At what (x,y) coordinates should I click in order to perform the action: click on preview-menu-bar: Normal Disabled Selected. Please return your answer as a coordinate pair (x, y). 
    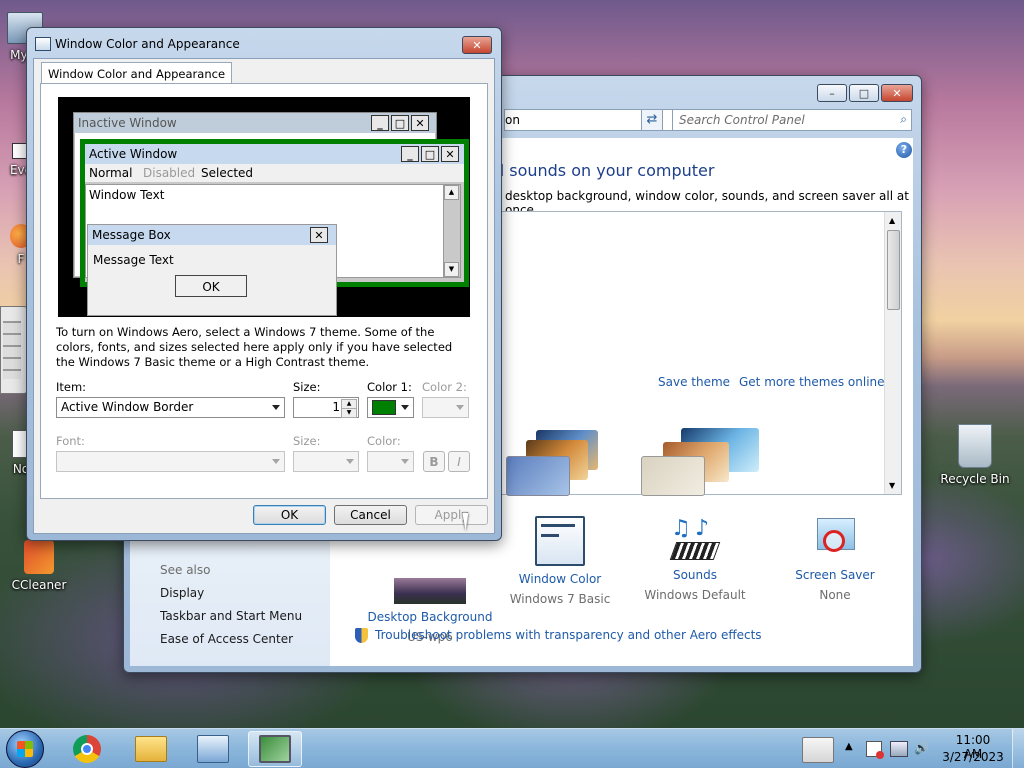
    Looking at the image, I should click on (274, 173).